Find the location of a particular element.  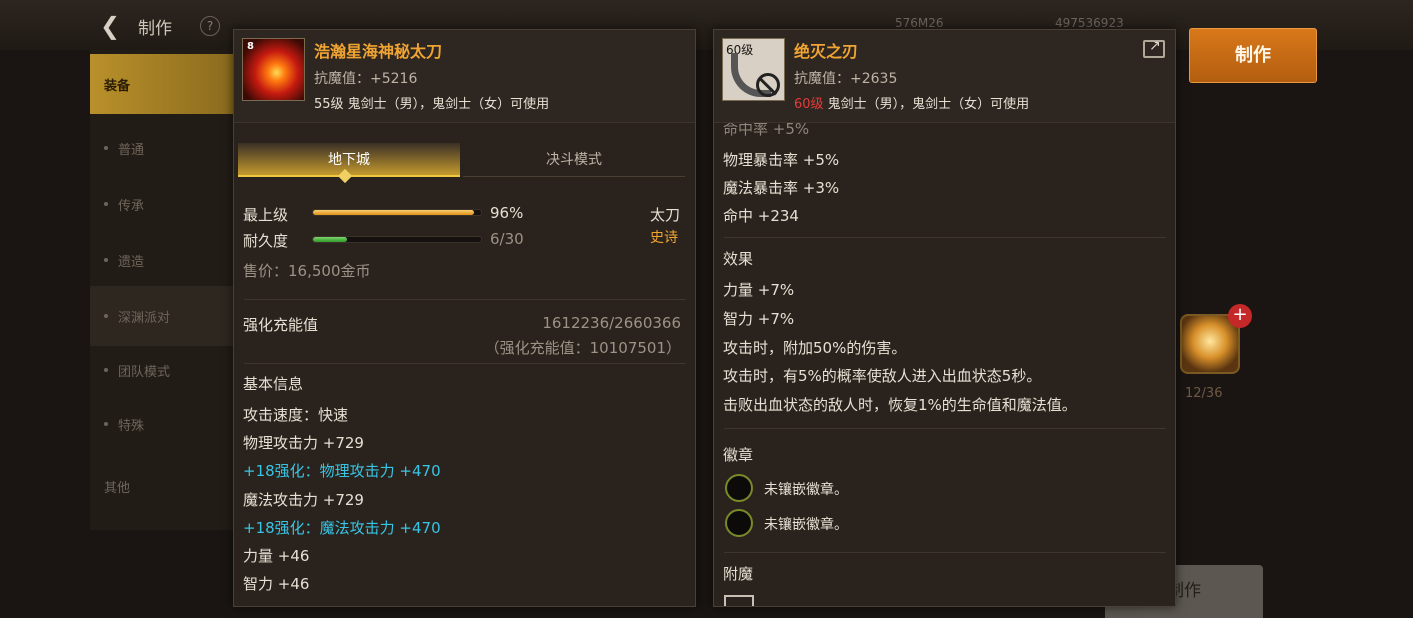

sidebar-item-raid: 团队模式 is located at coordinates (162, 370).